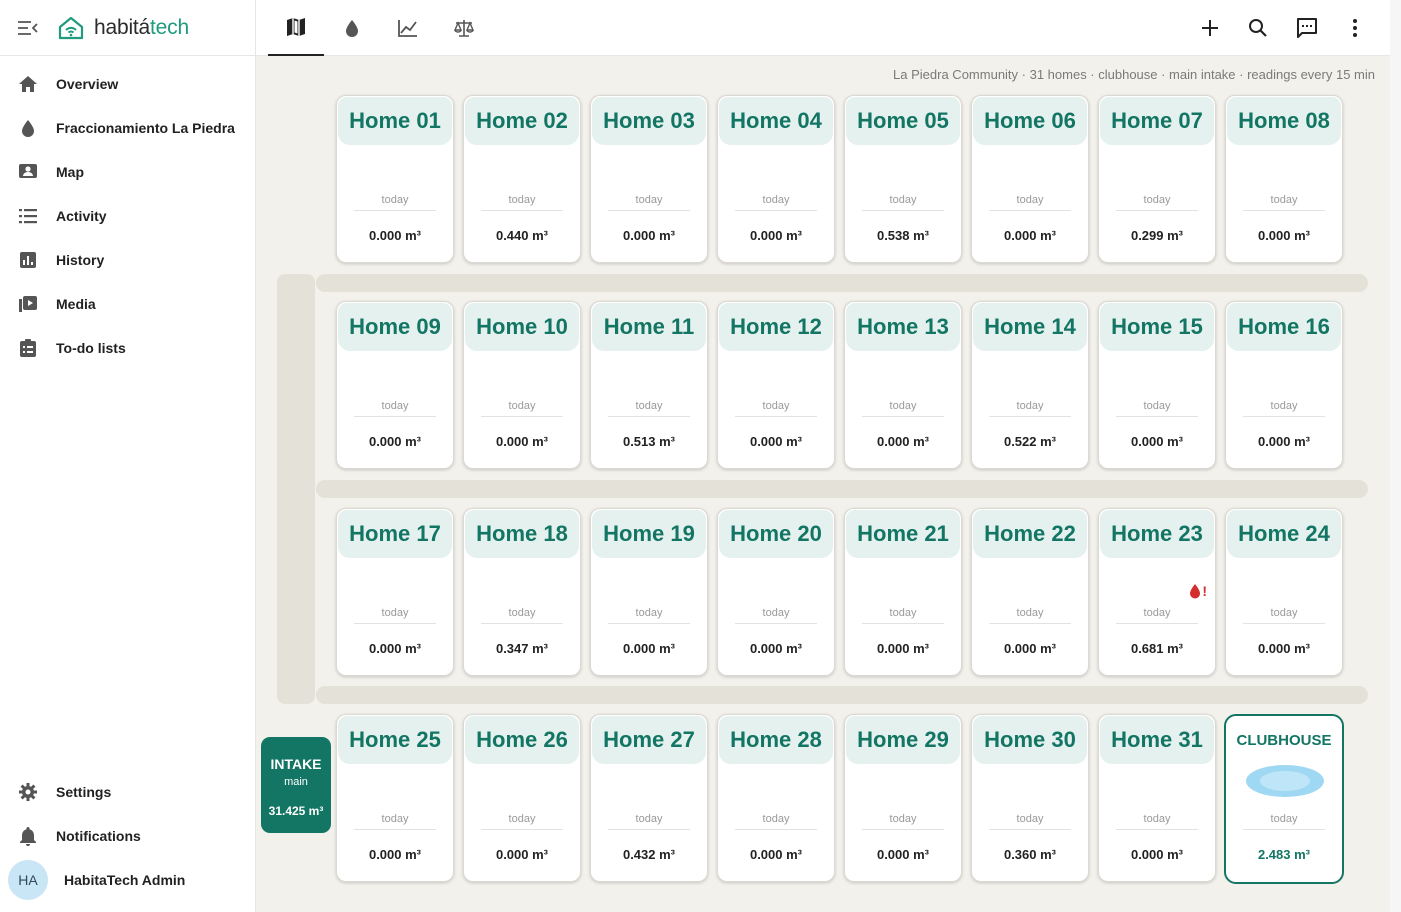  Describe the element at coordinates (1030, 179) in the screenshot. I see `home-card: Home 06 today 0.000 m³` at that location.